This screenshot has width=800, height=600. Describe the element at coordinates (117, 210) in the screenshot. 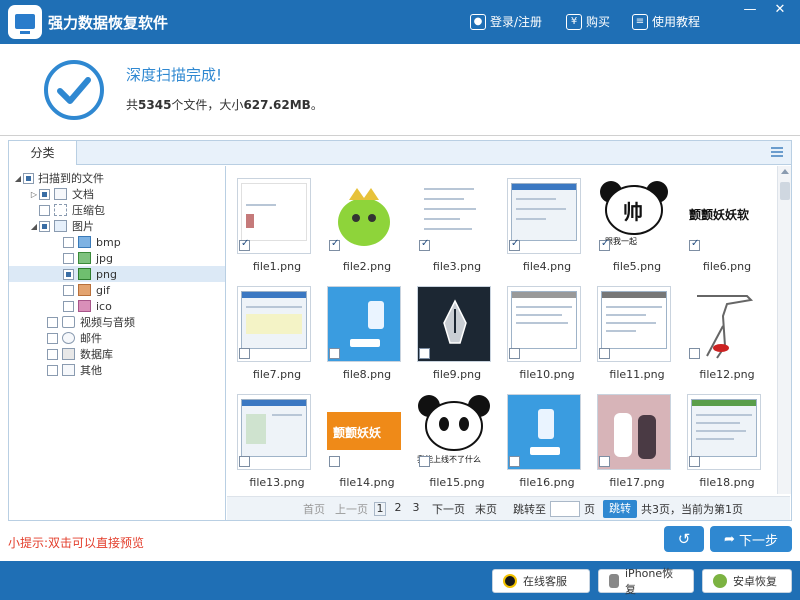

I see `tree-item-archives: 压缩包` at that location.